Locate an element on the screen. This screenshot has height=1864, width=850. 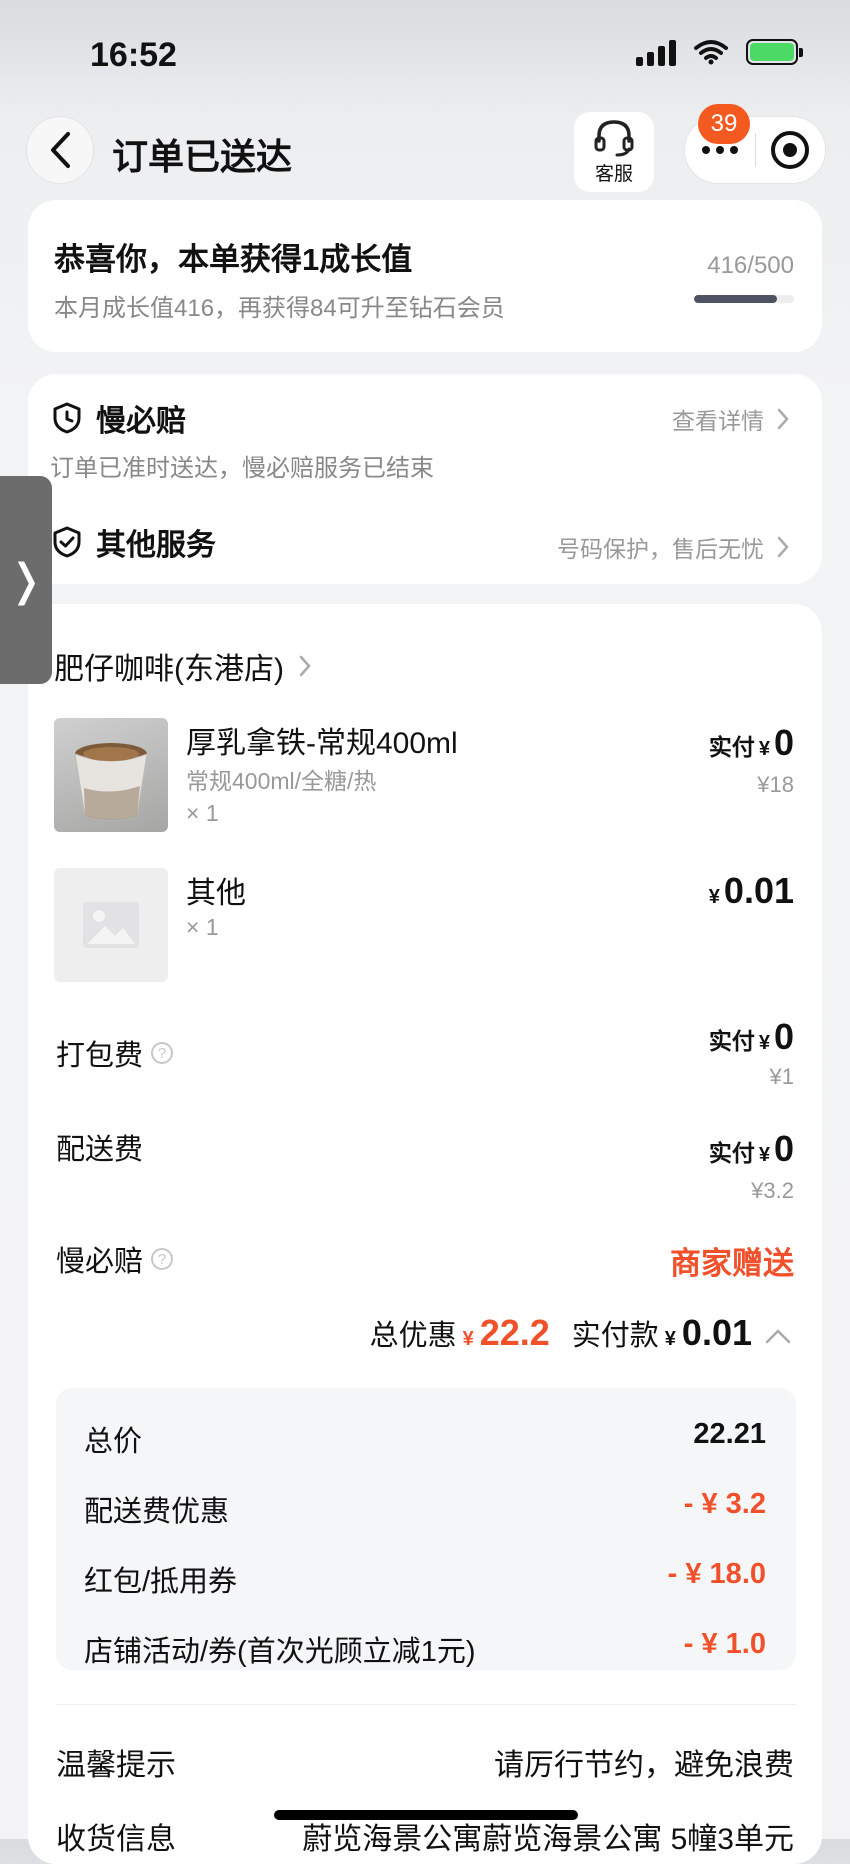
total-discount-label: 总优惠 is located at coordinates (413, 1336).